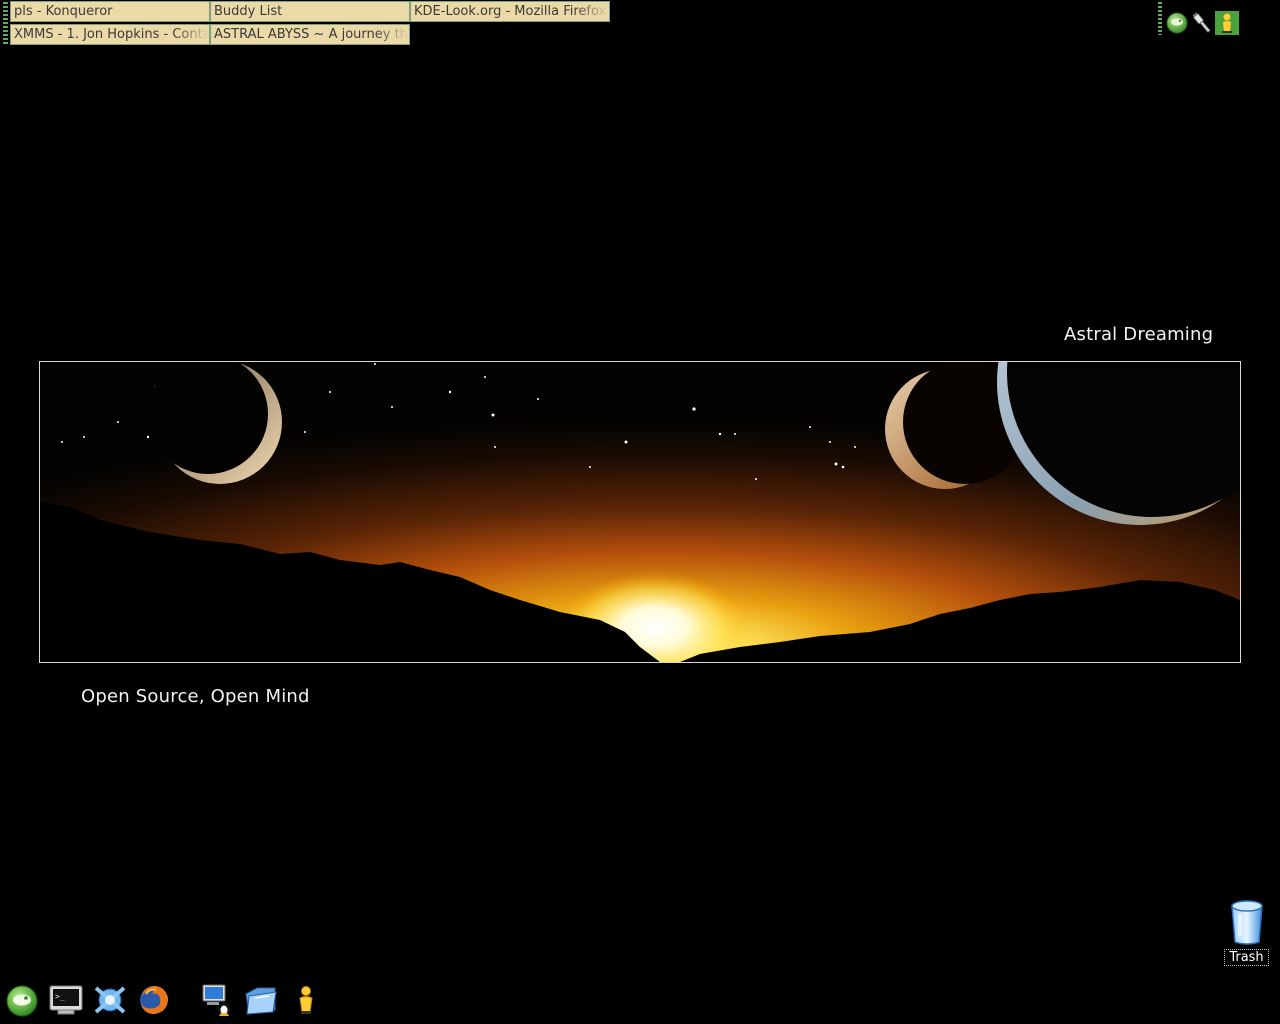  I want to click on taskbar-button-label: KDE-Look.org - Mozilla Firefox, so click(510, 11).